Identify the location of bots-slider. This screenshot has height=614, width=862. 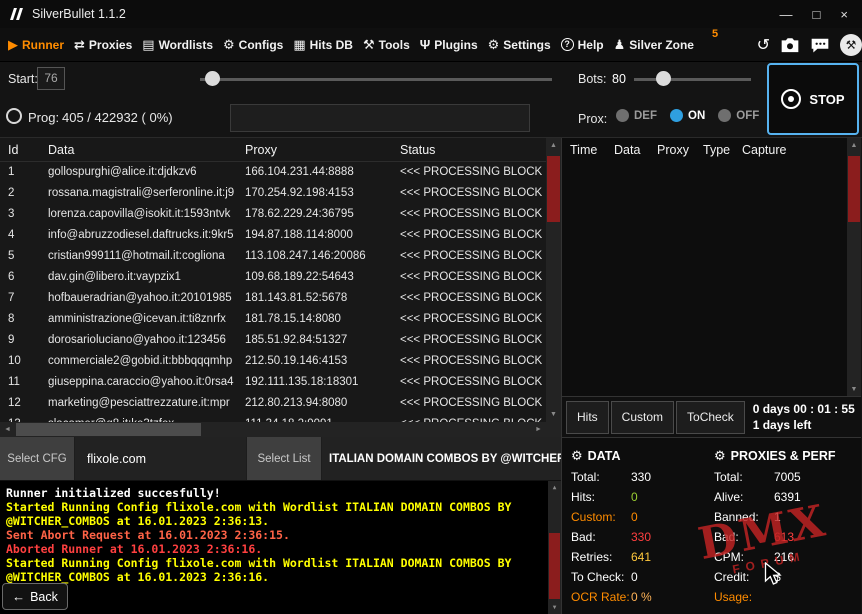
(692, 79).